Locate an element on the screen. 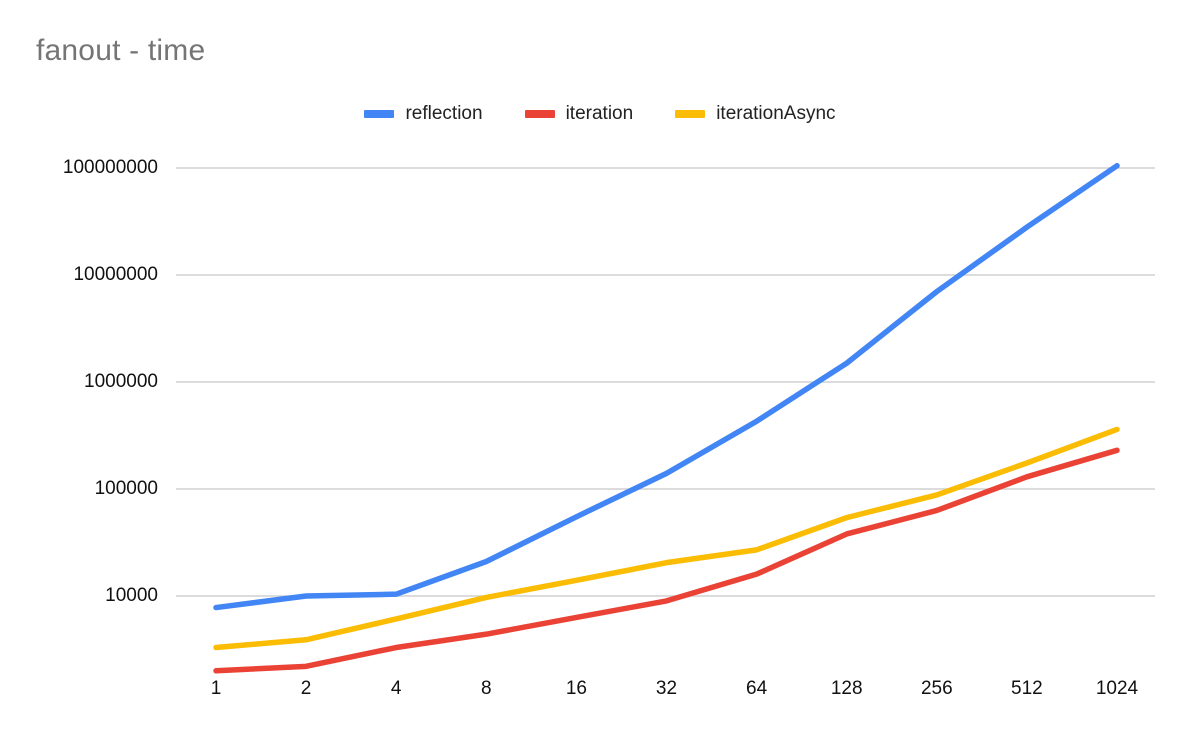 The height and width of the screenshot is (744, 1200). x-axis-tick-label: 256 is located at coordinates (936, 688).